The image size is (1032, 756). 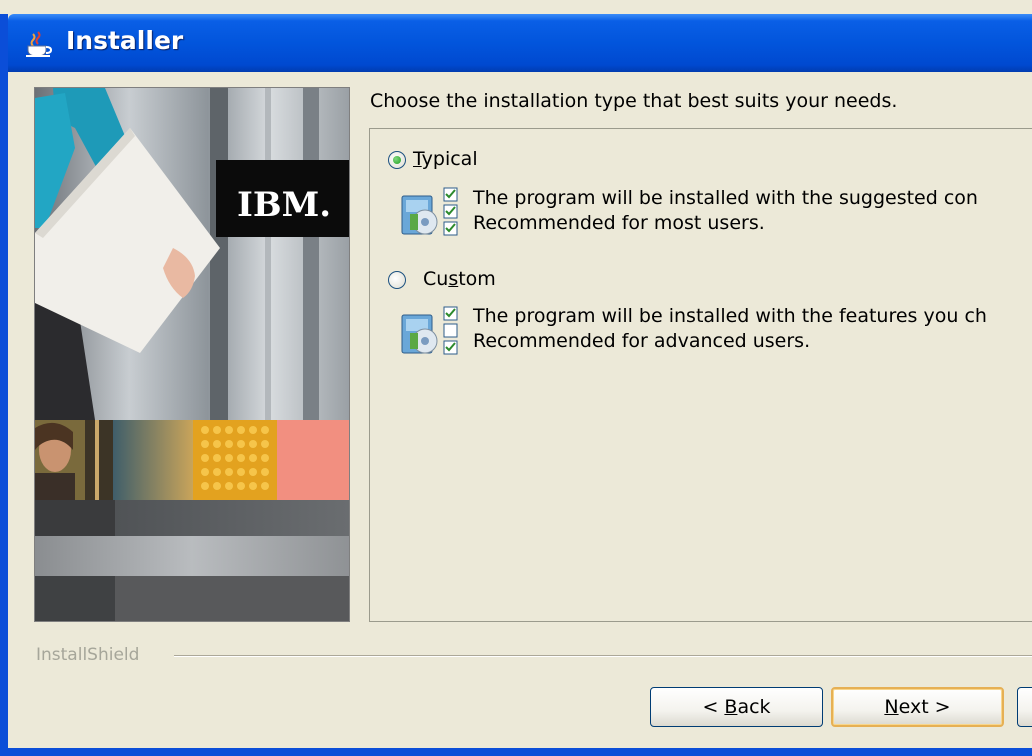 What do you see at coordinates (891, 707) in the screenshot?
I see `next-accelerator: N` at bounding box center [891, 707].